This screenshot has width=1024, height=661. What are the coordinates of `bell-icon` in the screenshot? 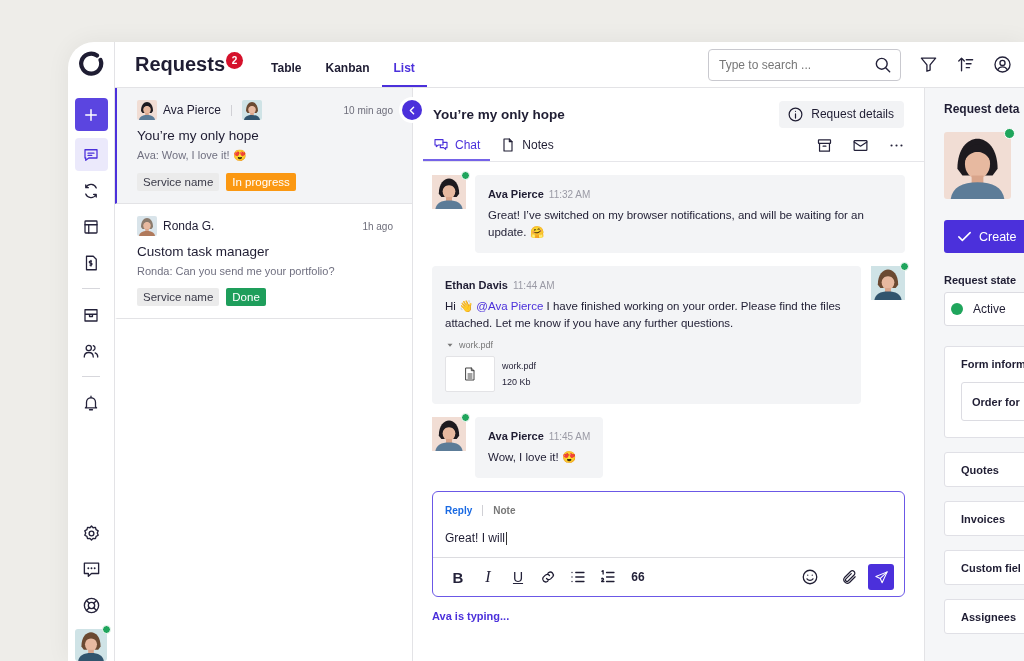 It's located at (91, 402).